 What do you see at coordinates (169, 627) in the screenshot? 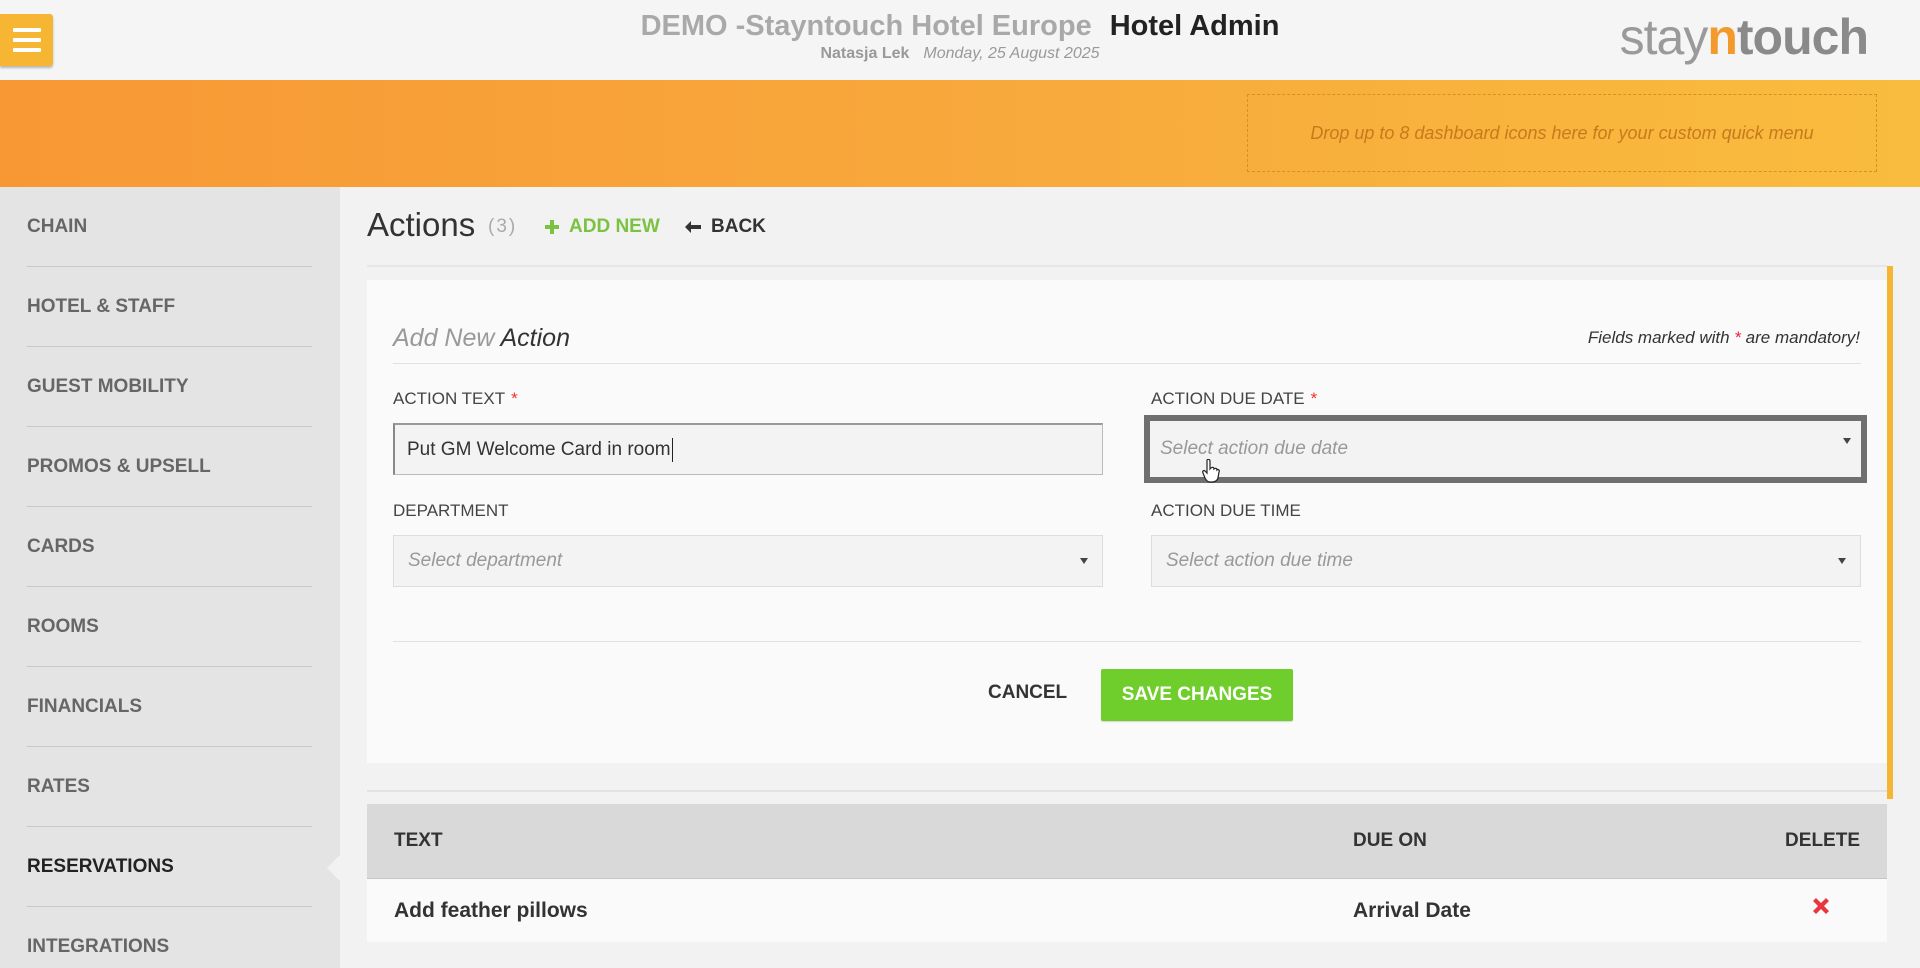
I see `sidebar-item-rooms: ROOMS` at bounding box center [169, 627].